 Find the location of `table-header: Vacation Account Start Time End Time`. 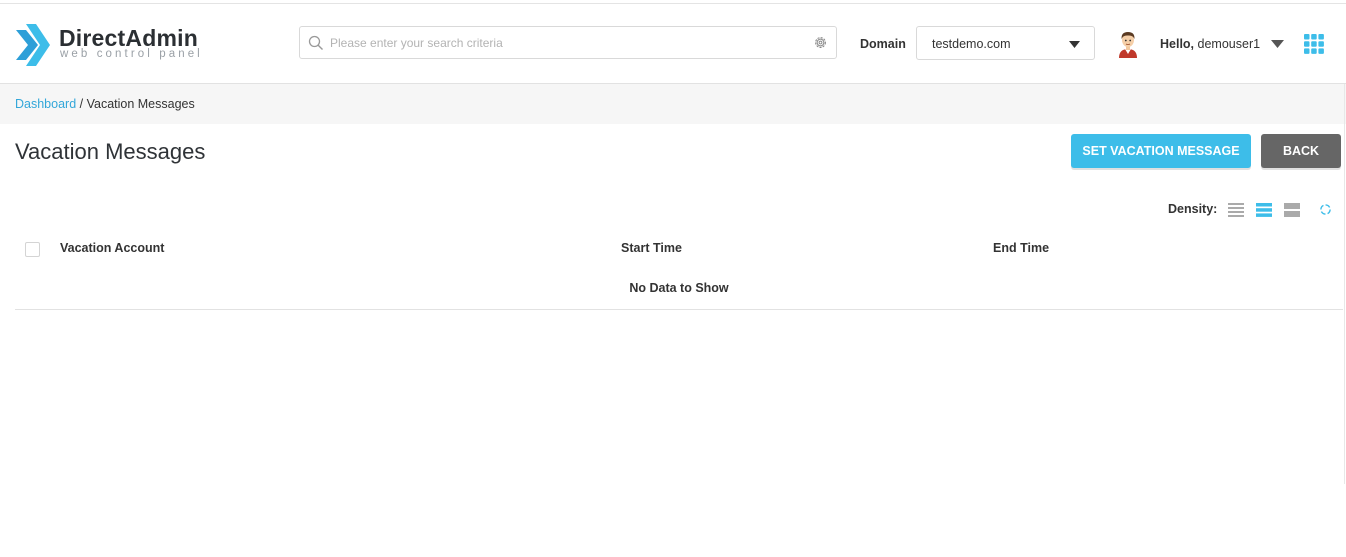

table-header: Vacation Account Start Time End Time is located at coordinates (679, 249).